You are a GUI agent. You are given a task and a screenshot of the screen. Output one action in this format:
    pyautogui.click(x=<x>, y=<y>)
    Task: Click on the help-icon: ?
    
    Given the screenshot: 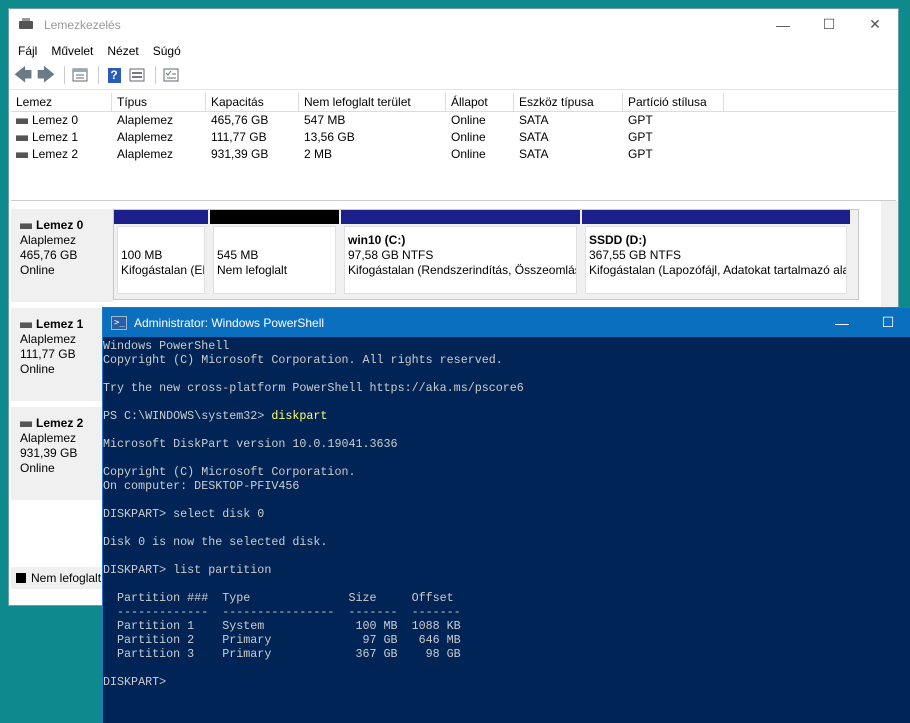 What is the action you would take?
    pyautogui.click(x=114, y=75)
    